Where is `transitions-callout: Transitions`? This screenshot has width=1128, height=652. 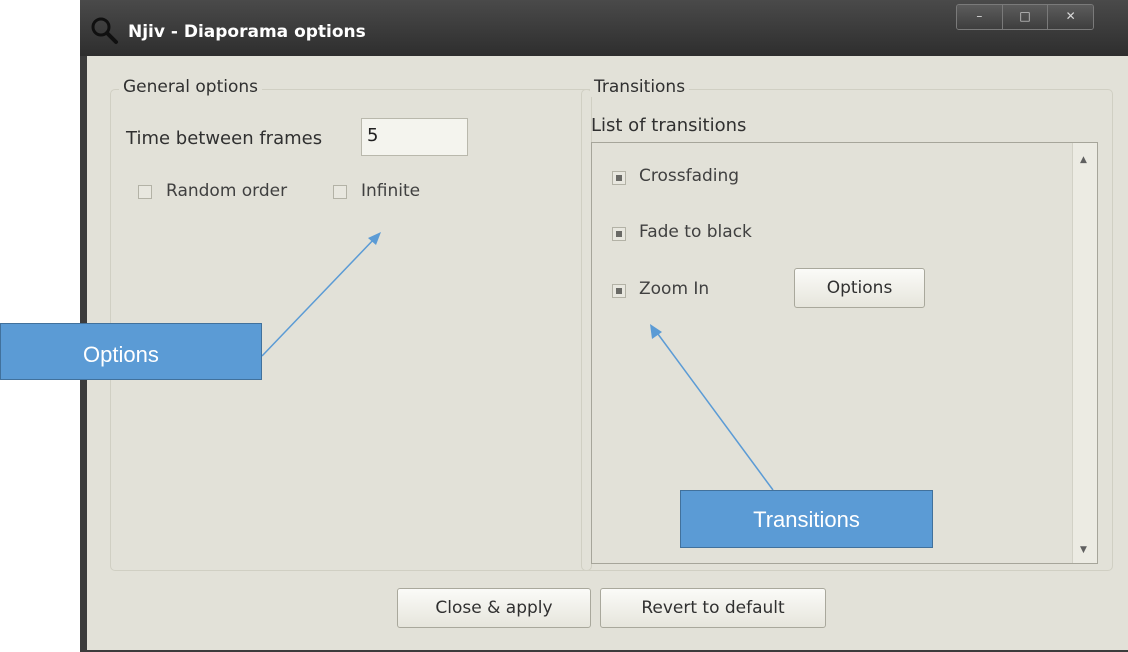
transitions-callout: Transitions is located at coordinates (806, 519).